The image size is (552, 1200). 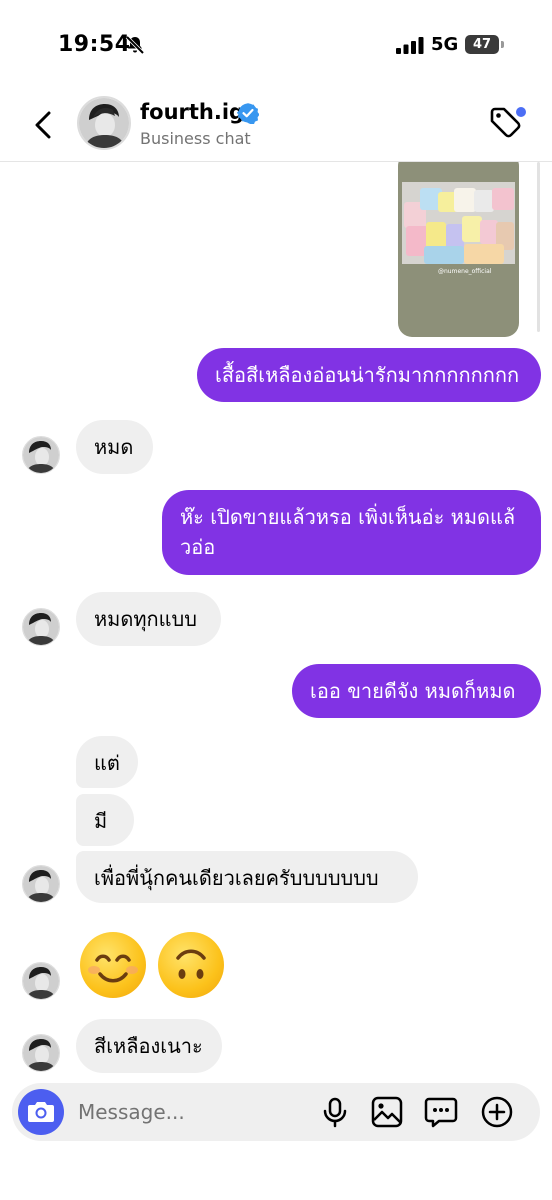 What do you see at coordinates (113, 965) in the screenshot?
I see `smiling-face-icon` at bounding box center [113, 965].